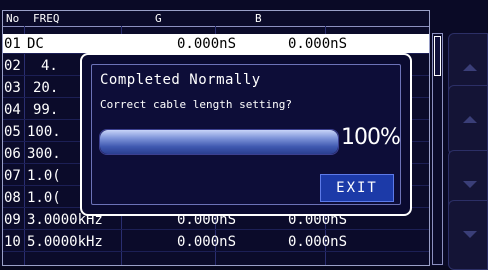  What do you see at coordinates (12, 66) in the screenshot?
I see `row-number: 02` at bounding box center [12, 66].